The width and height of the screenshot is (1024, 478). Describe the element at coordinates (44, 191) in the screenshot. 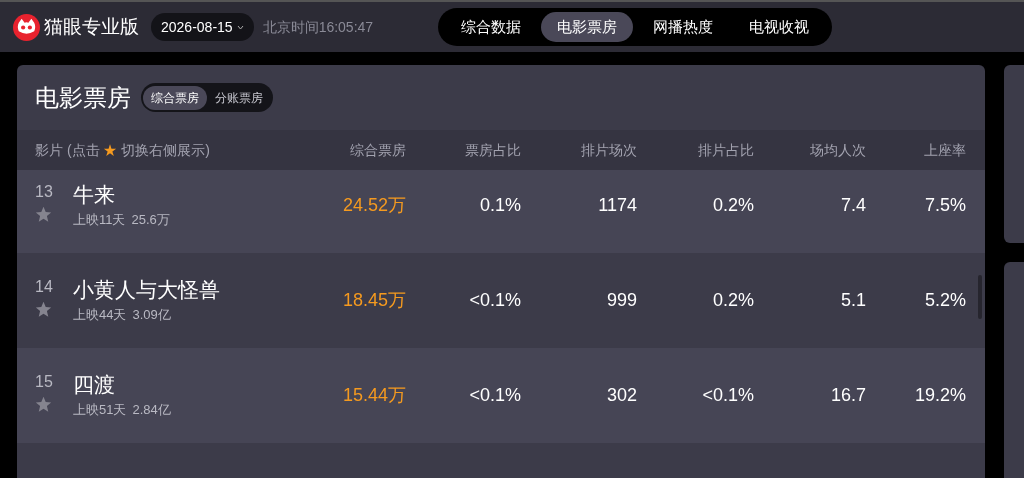

I see `rank-number: 13` at that location.